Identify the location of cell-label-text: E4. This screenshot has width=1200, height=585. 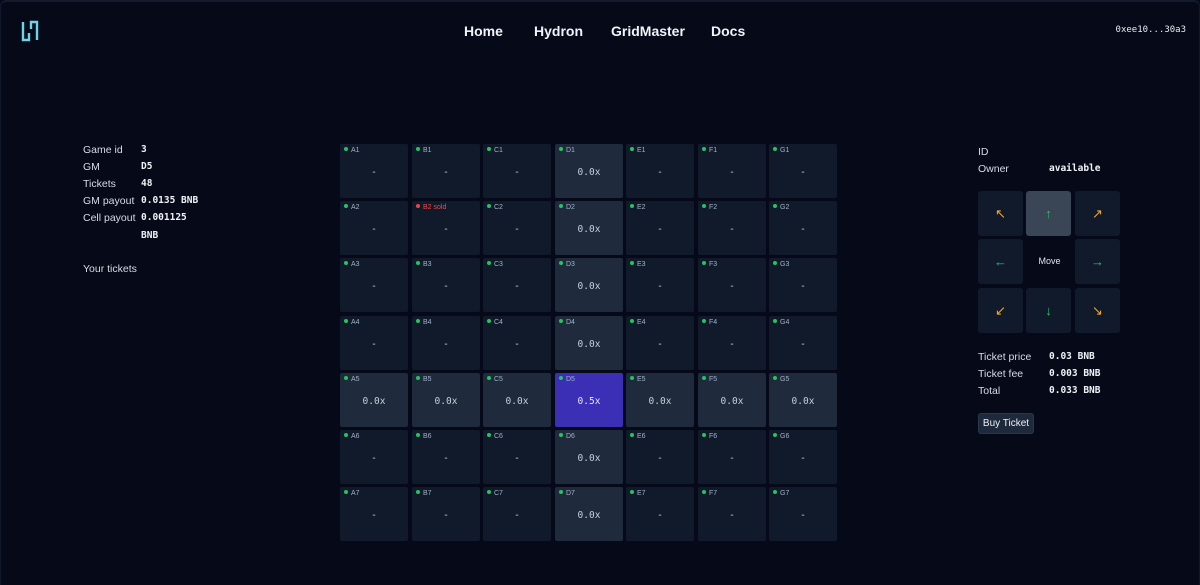
(641, 322).